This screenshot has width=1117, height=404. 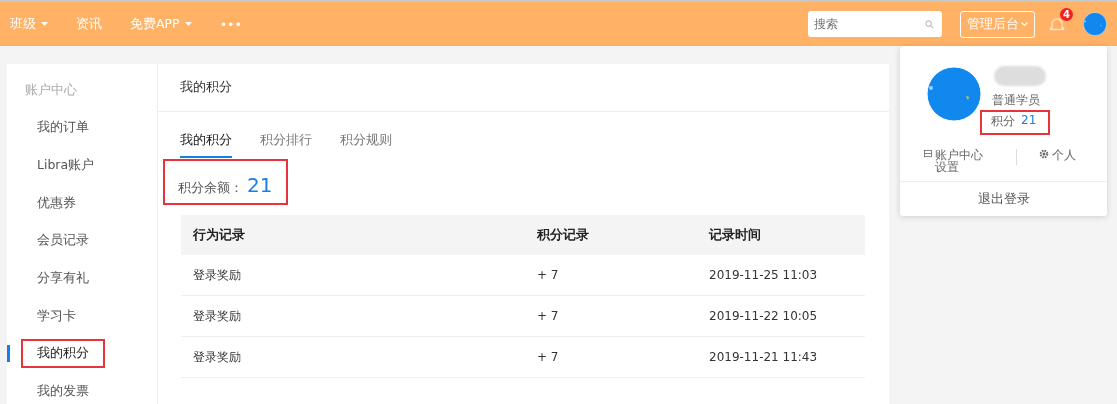 What do you see at coordinates (210, 188) in the screenshot?
I see `balance-label: 积分余额：` at bounding box center [210, 188].